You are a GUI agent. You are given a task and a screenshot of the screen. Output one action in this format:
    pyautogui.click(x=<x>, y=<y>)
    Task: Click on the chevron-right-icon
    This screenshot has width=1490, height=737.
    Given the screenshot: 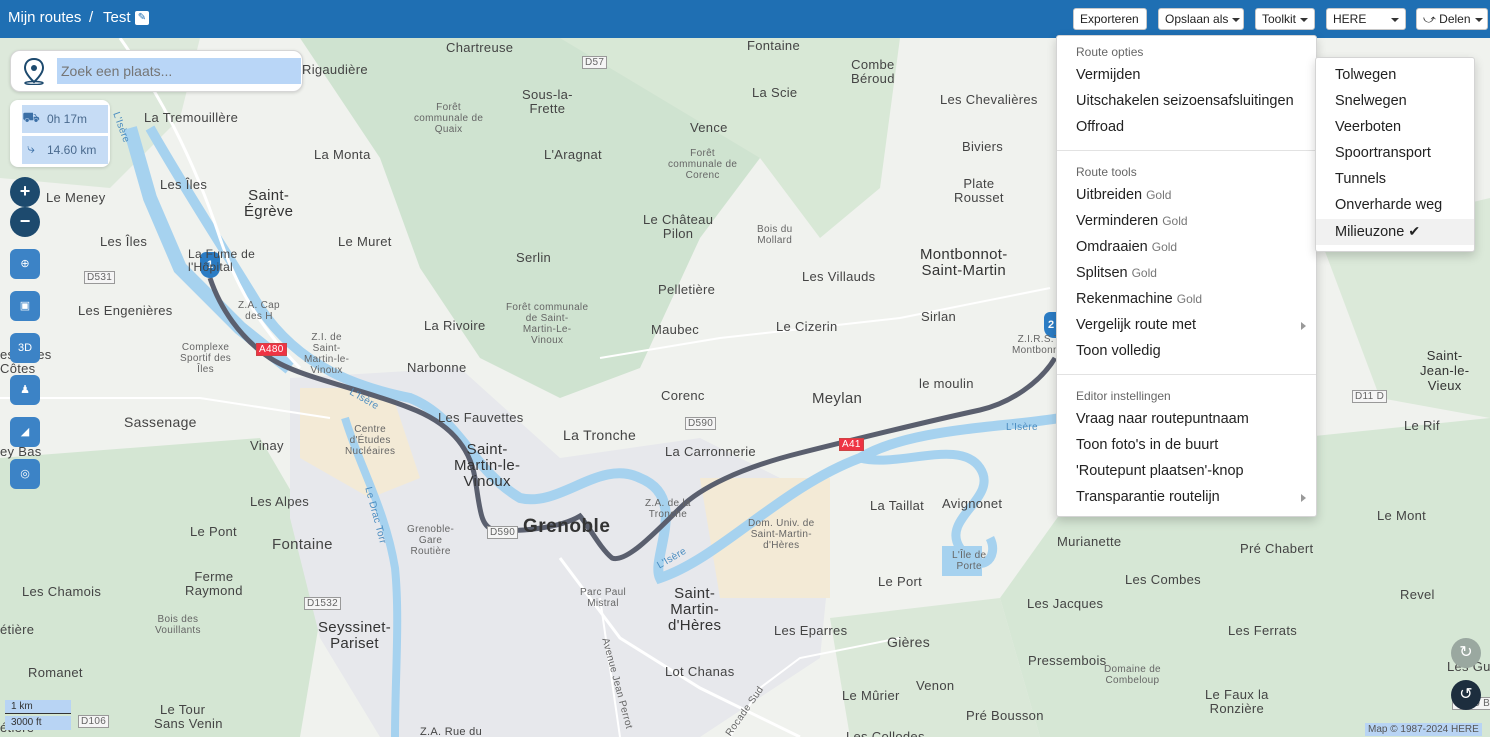 What is the action you would take?
    pyautogui.click(x=1303, y=326)
    